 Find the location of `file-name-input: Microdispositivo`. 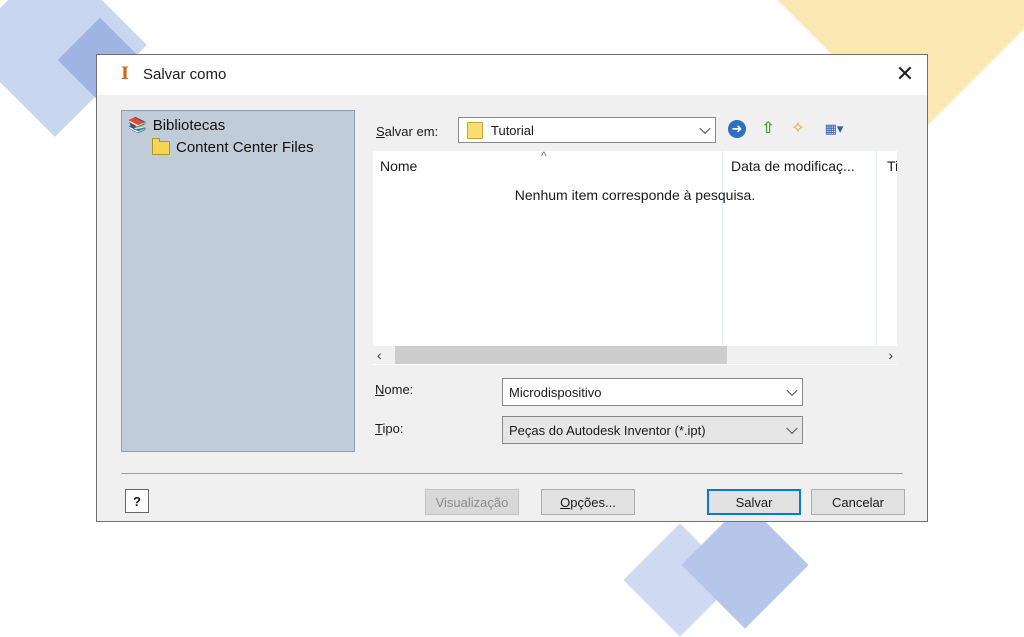

file-name-input: Microdispositivo is located at coordinates (652, 392).